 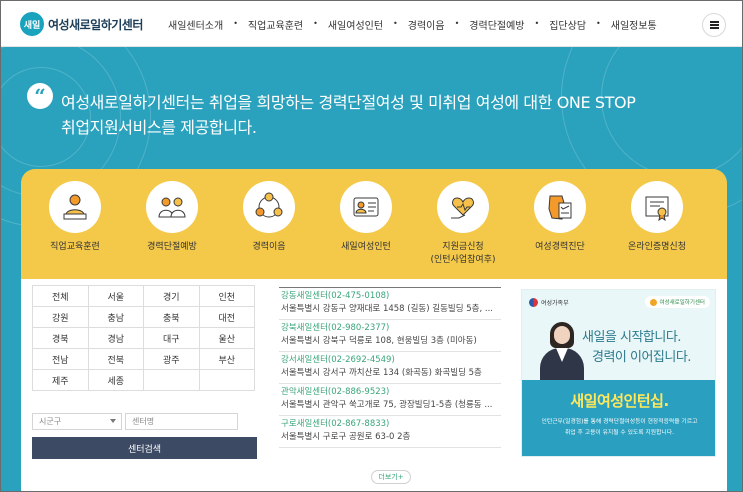 I want to click on nav-item-intro: 새일센터소개, so click(x=195, y=24).